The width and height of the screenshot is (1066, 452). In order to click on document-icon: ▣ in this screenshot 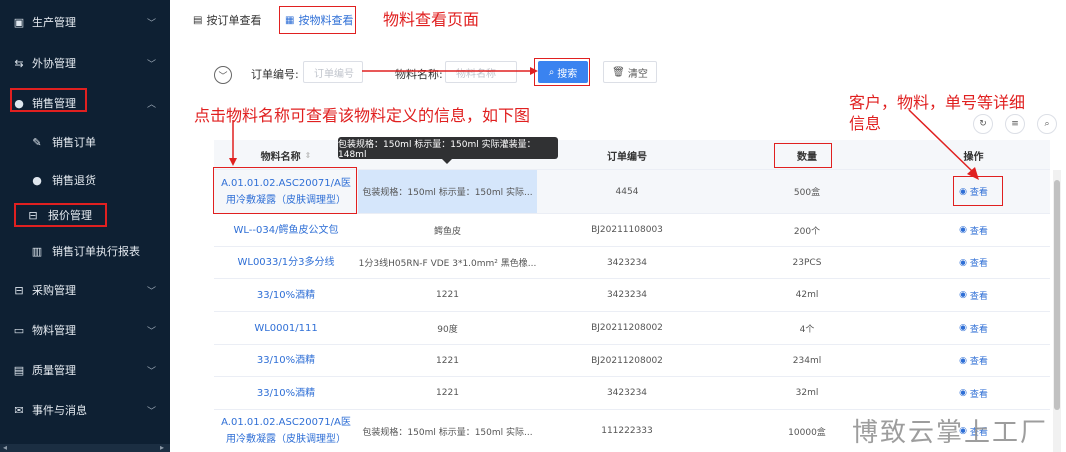, I will do `click(19, 22)`.